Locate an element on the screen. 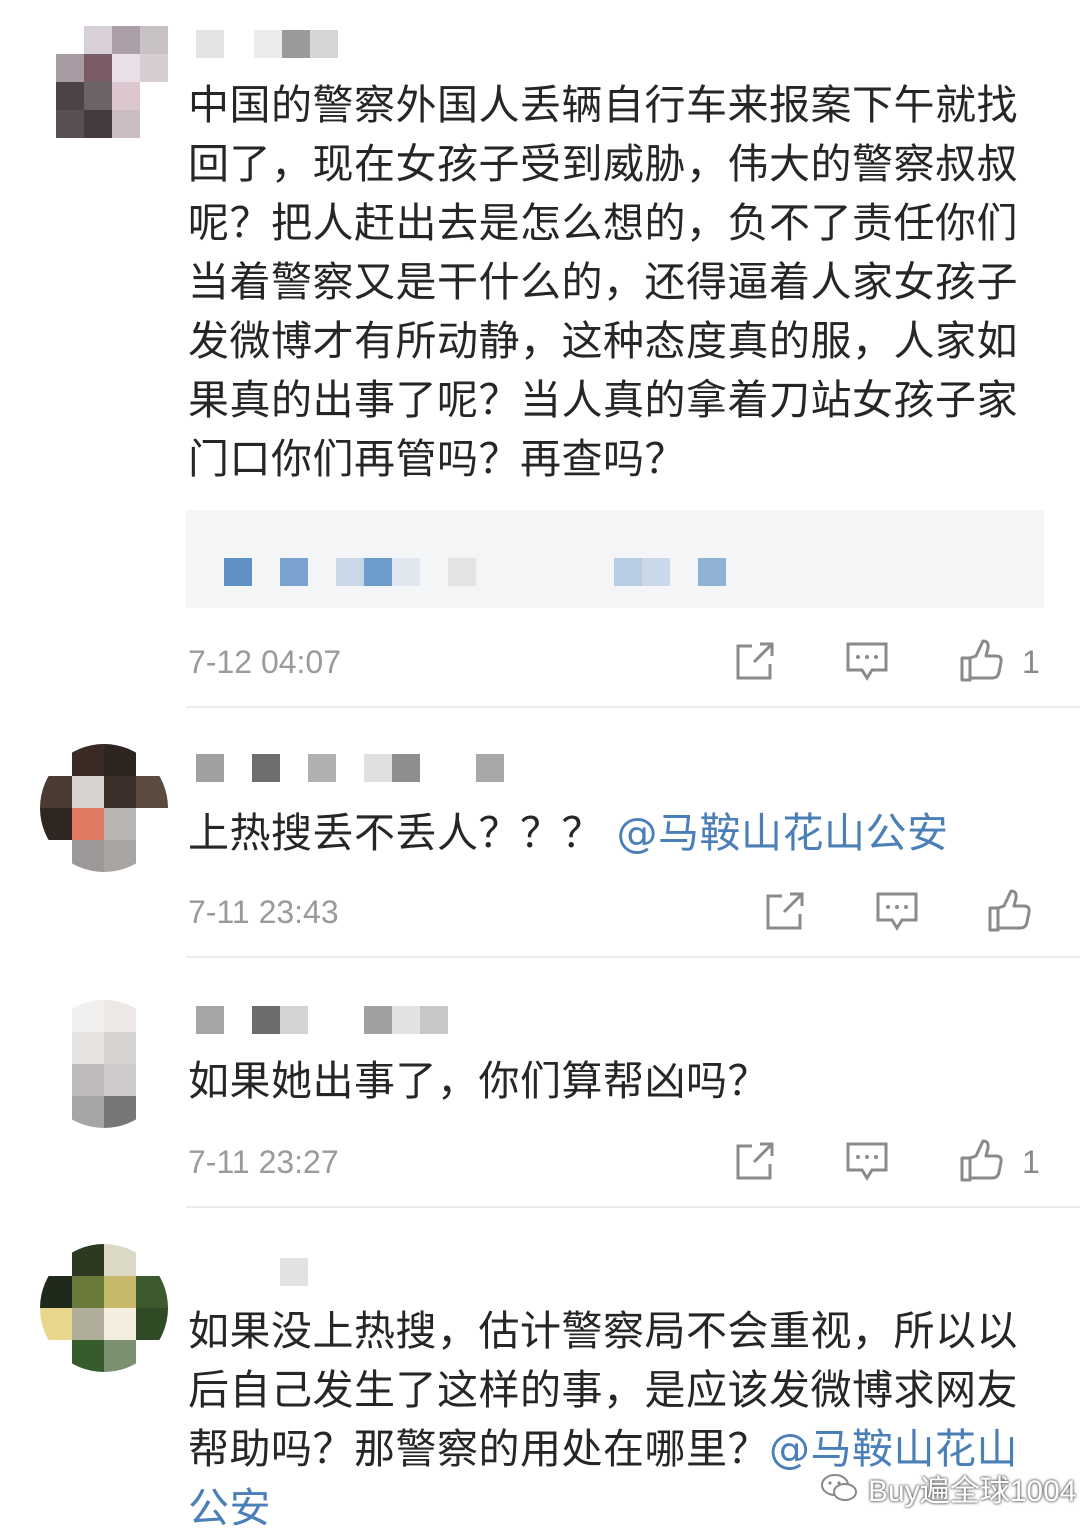 This screenshot has height=1538, width=1080. watermark: Buy遍全球1004 is located at coordinates (948, 1488).